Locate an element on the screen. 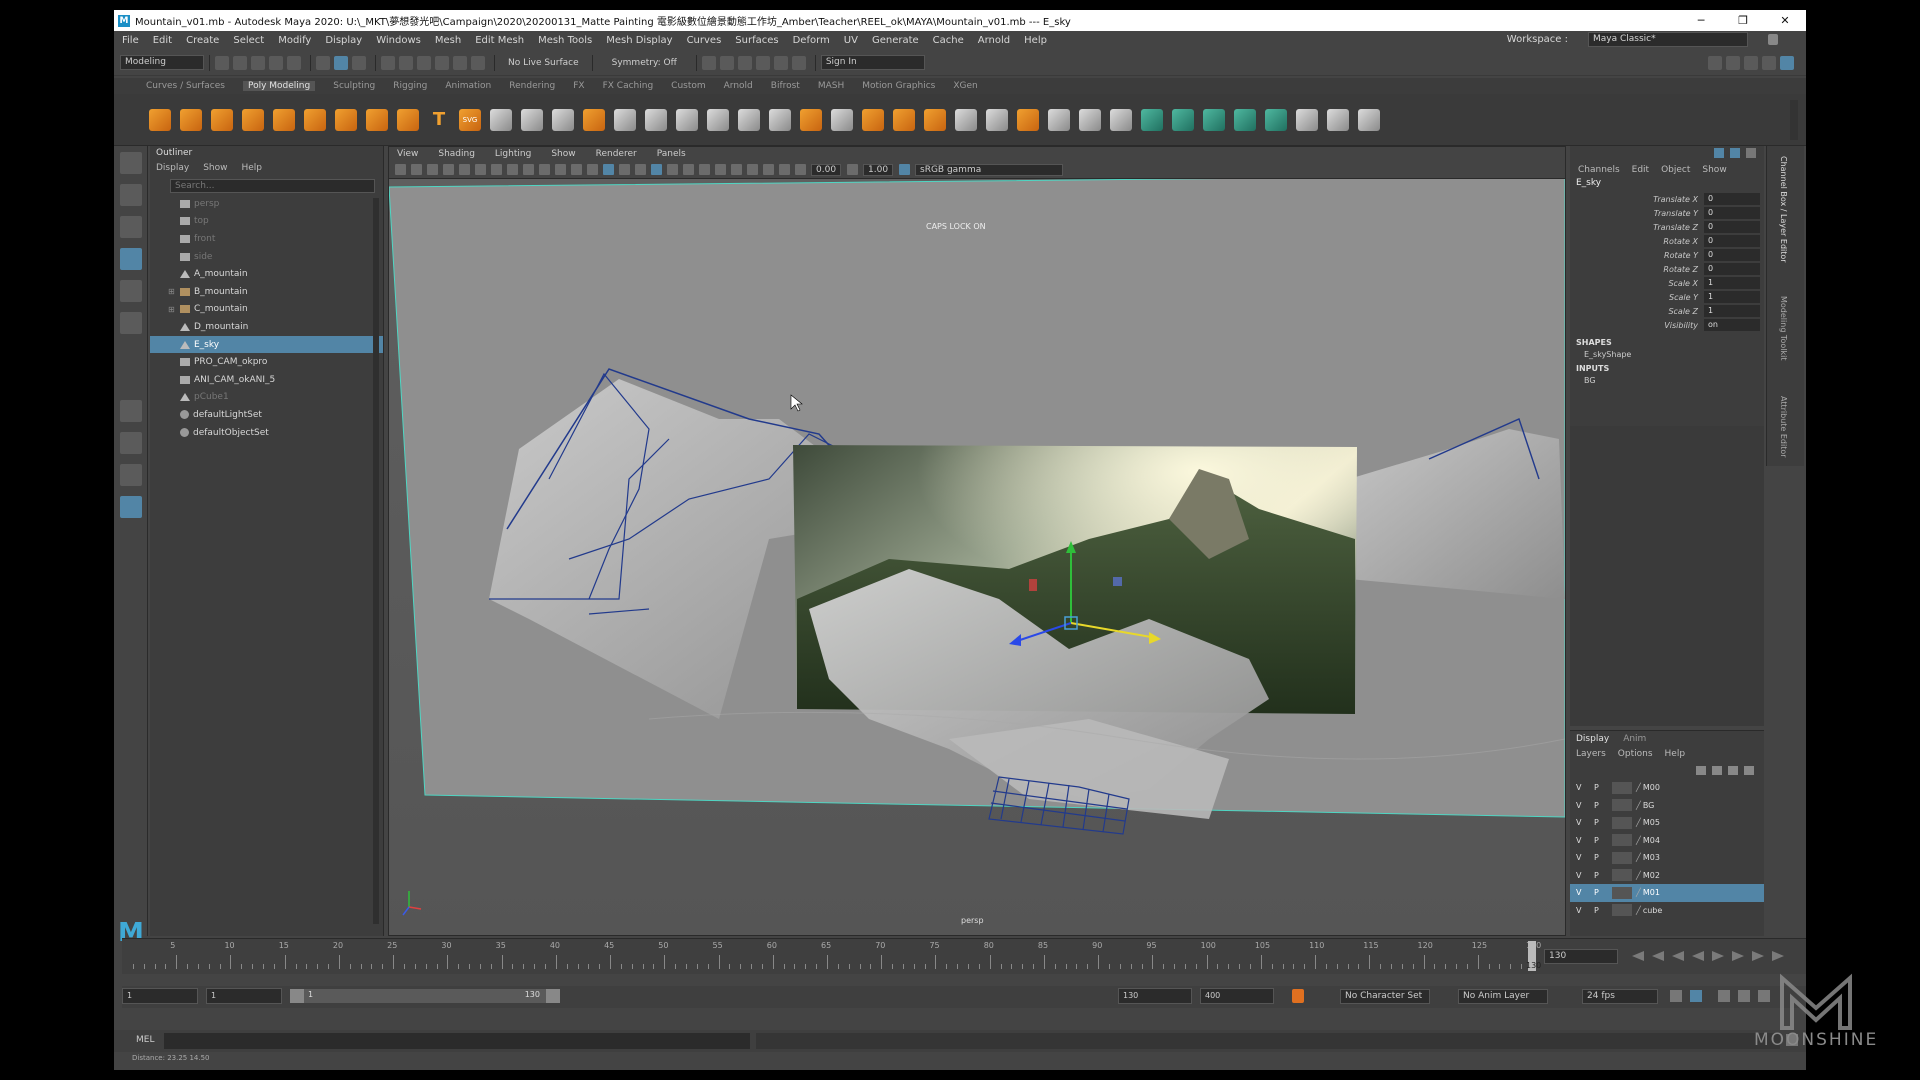 This screenshot has width=1920, height=1080. cylindrical-map-icon is located at coordinates (1183, 119).